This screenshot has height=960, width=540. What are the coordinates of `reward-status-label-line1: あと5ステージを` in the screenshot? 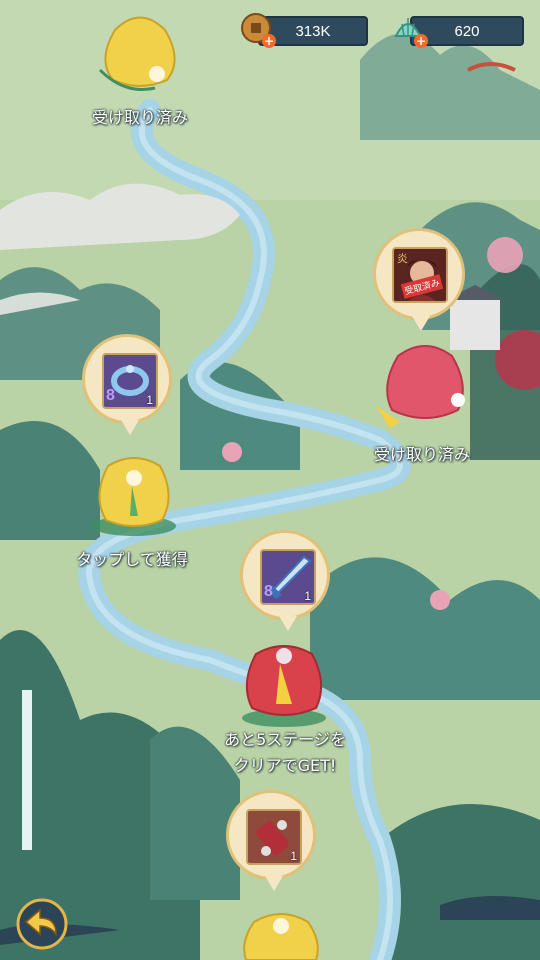 It's located at (285, 739).